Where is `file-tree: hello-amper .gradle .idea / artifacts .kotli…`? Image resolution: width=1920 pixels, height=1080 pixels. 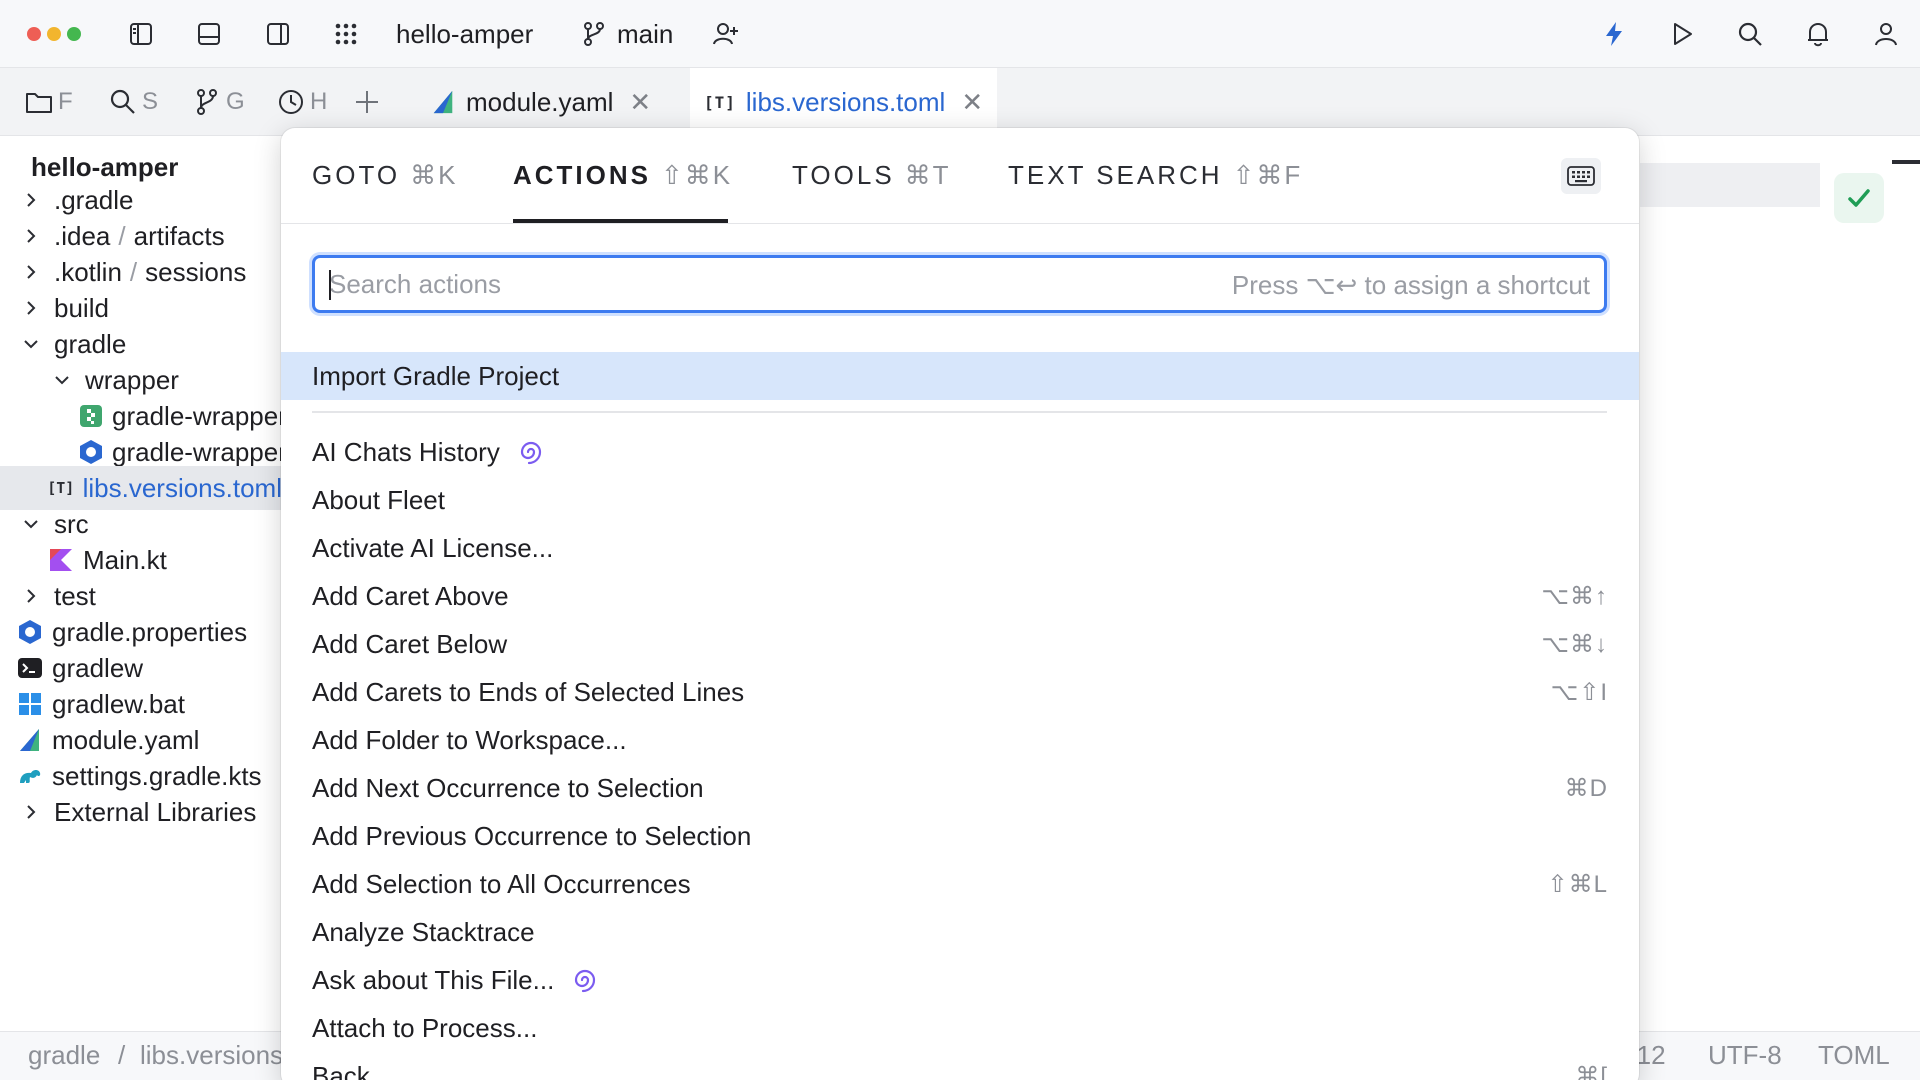
file-tree: hello-amper .gradle .idea / artifacts .kotli… is located at coordinates (141, 583).